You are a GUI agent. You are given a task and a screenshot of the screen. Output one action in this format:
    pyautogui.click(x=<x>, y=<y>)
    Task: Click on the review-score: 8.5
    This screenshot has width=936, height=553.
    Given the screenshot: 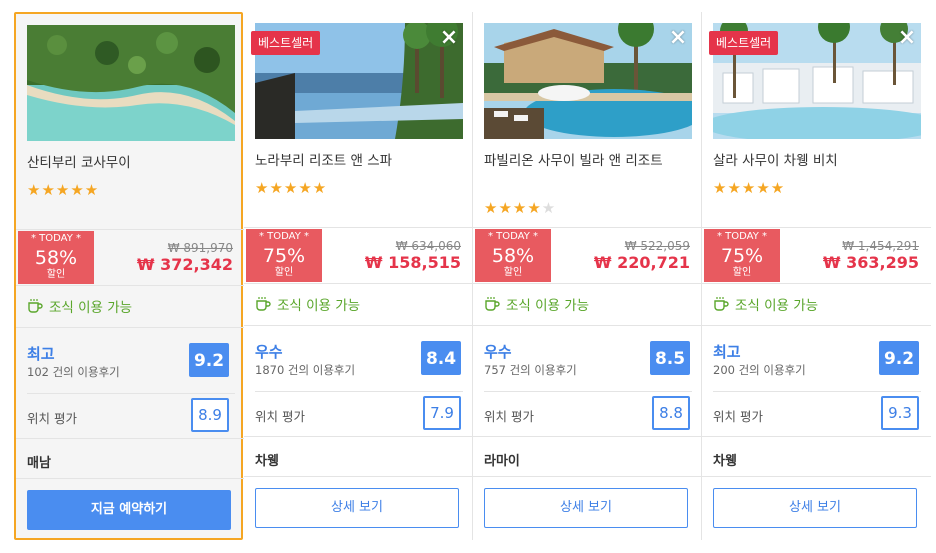 What is the action you would take?
    pyautogui.click(x=670, y=358)
    